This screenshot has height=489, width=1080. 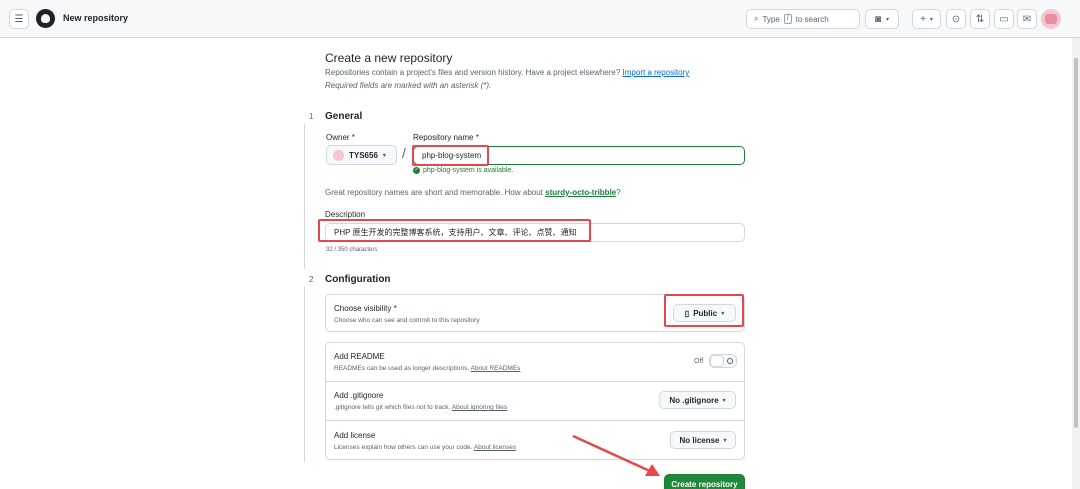 I want to click on inbox-icon: ✉, so click(x=1027, y=19).